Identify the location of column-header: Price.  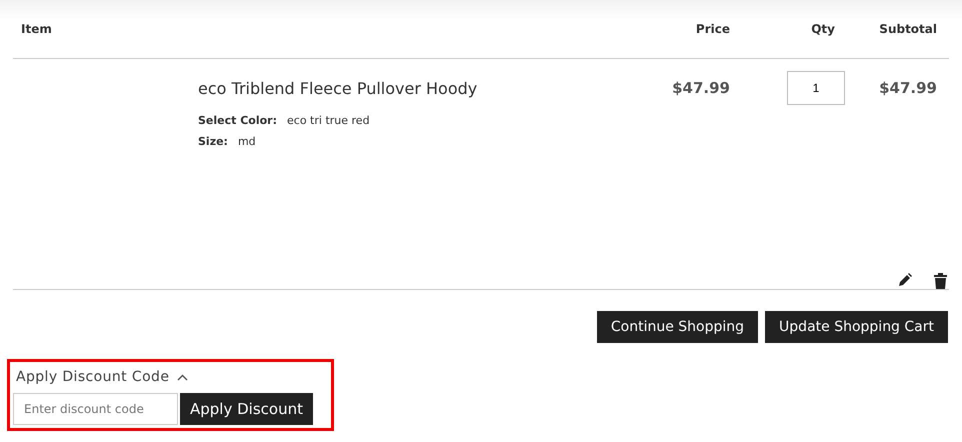
(713, 29).